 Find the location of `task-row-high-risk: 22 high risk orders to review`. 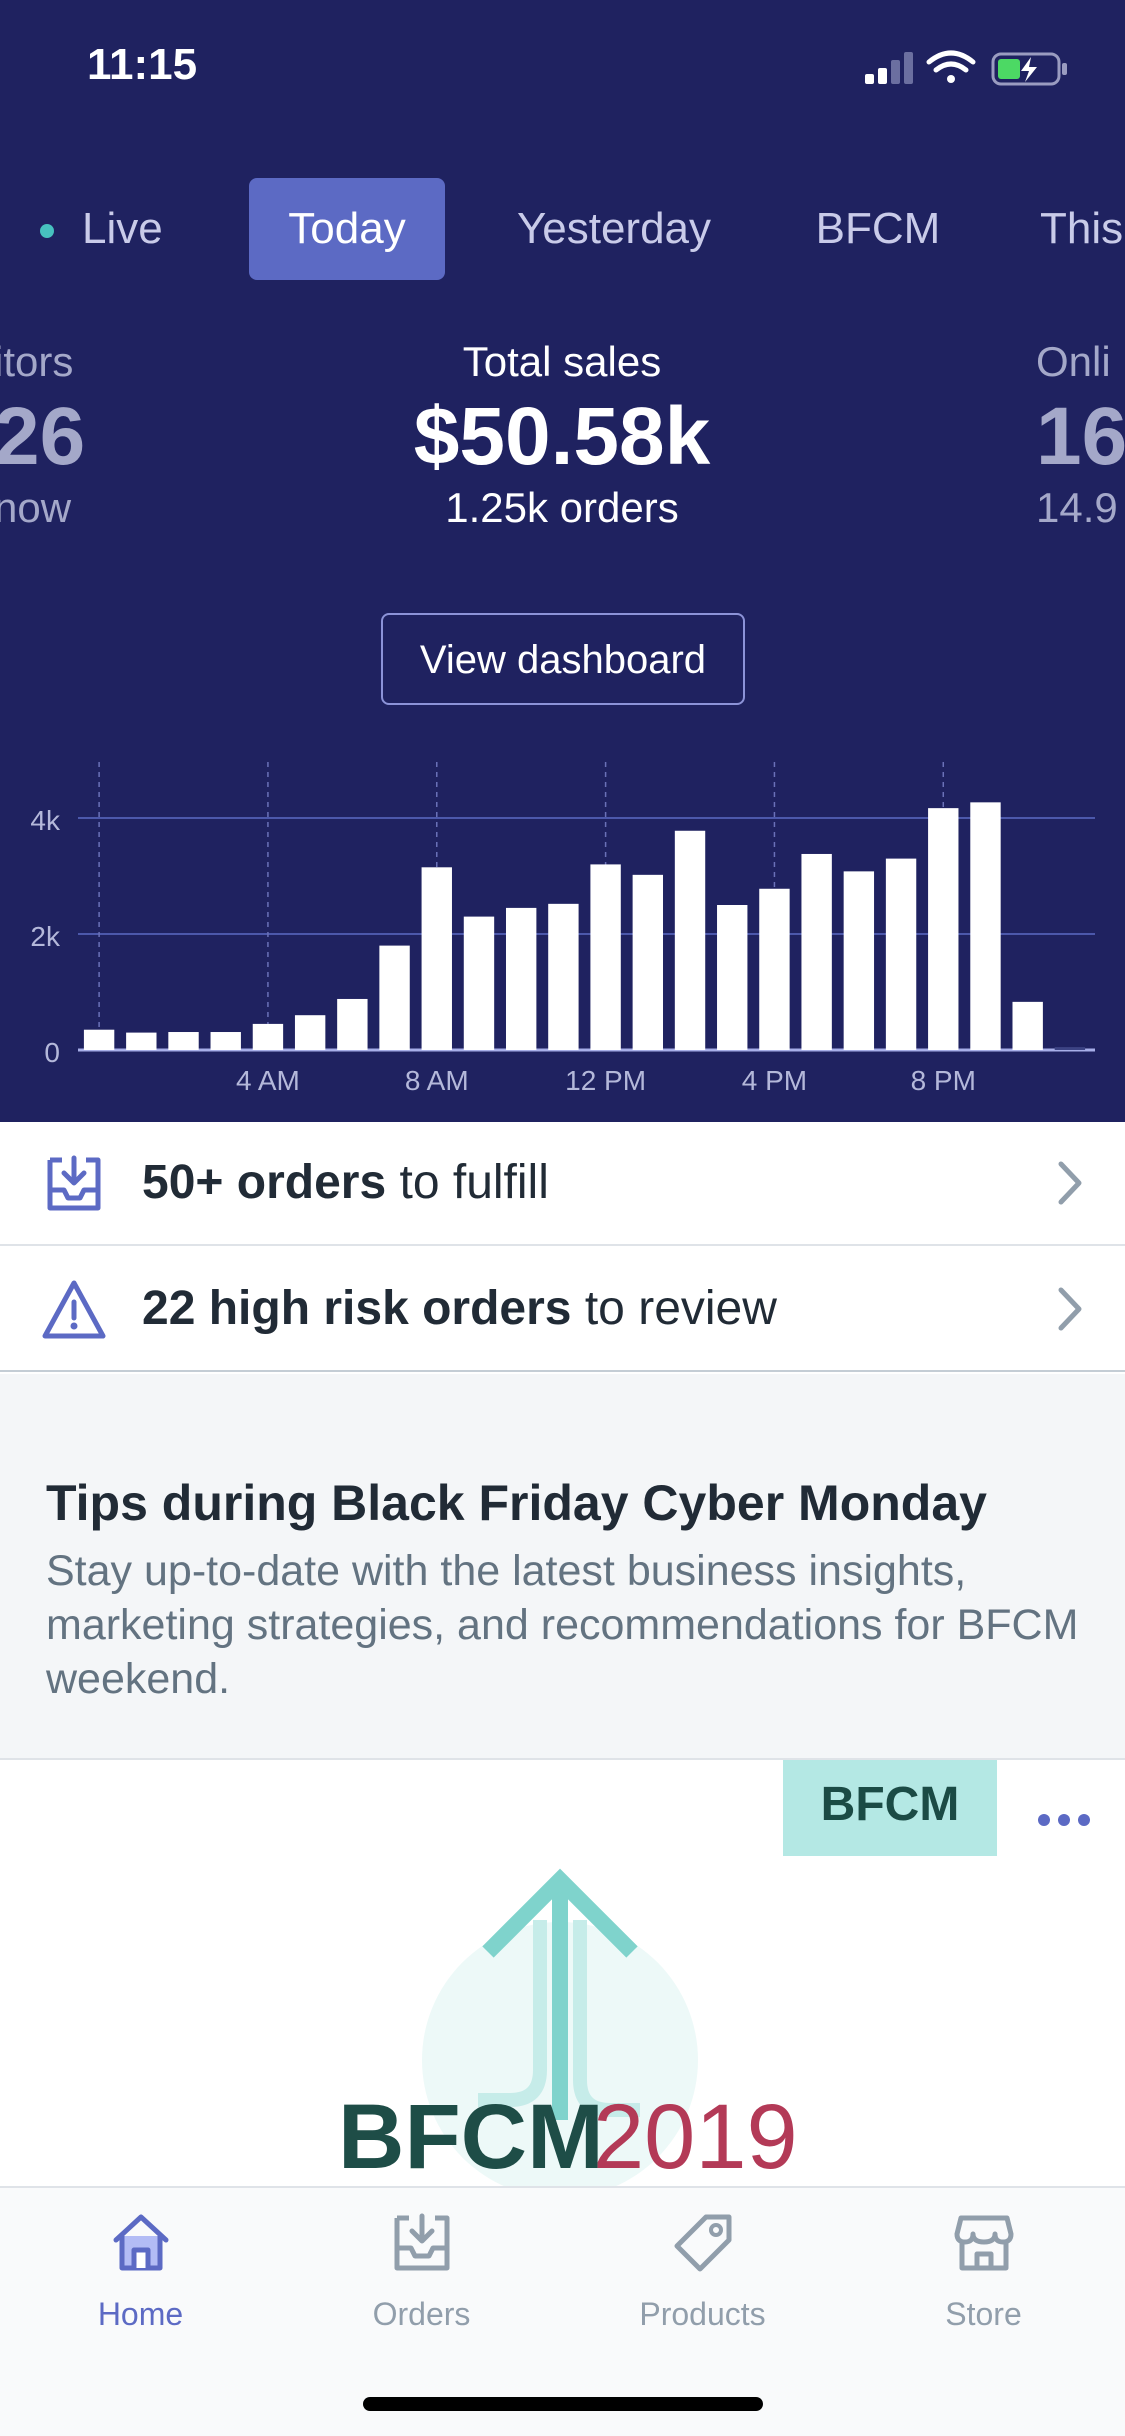

task-row-high-risk: 22 high risk orders to review is located at coordinates (562, 1310).